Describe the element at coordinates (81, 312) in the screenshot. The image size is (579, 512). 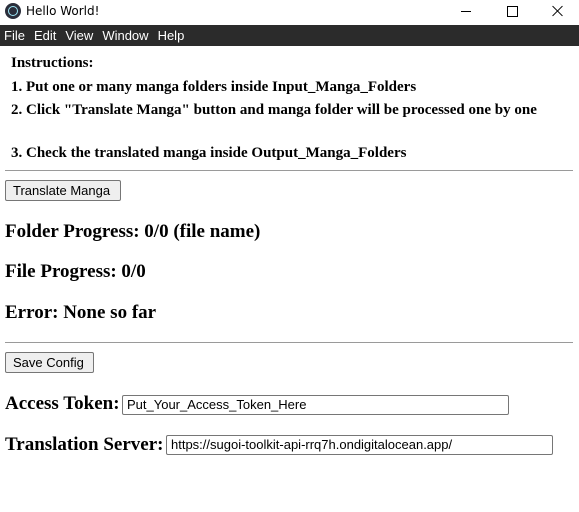
I see `error-status: Error: None so far` at that location.